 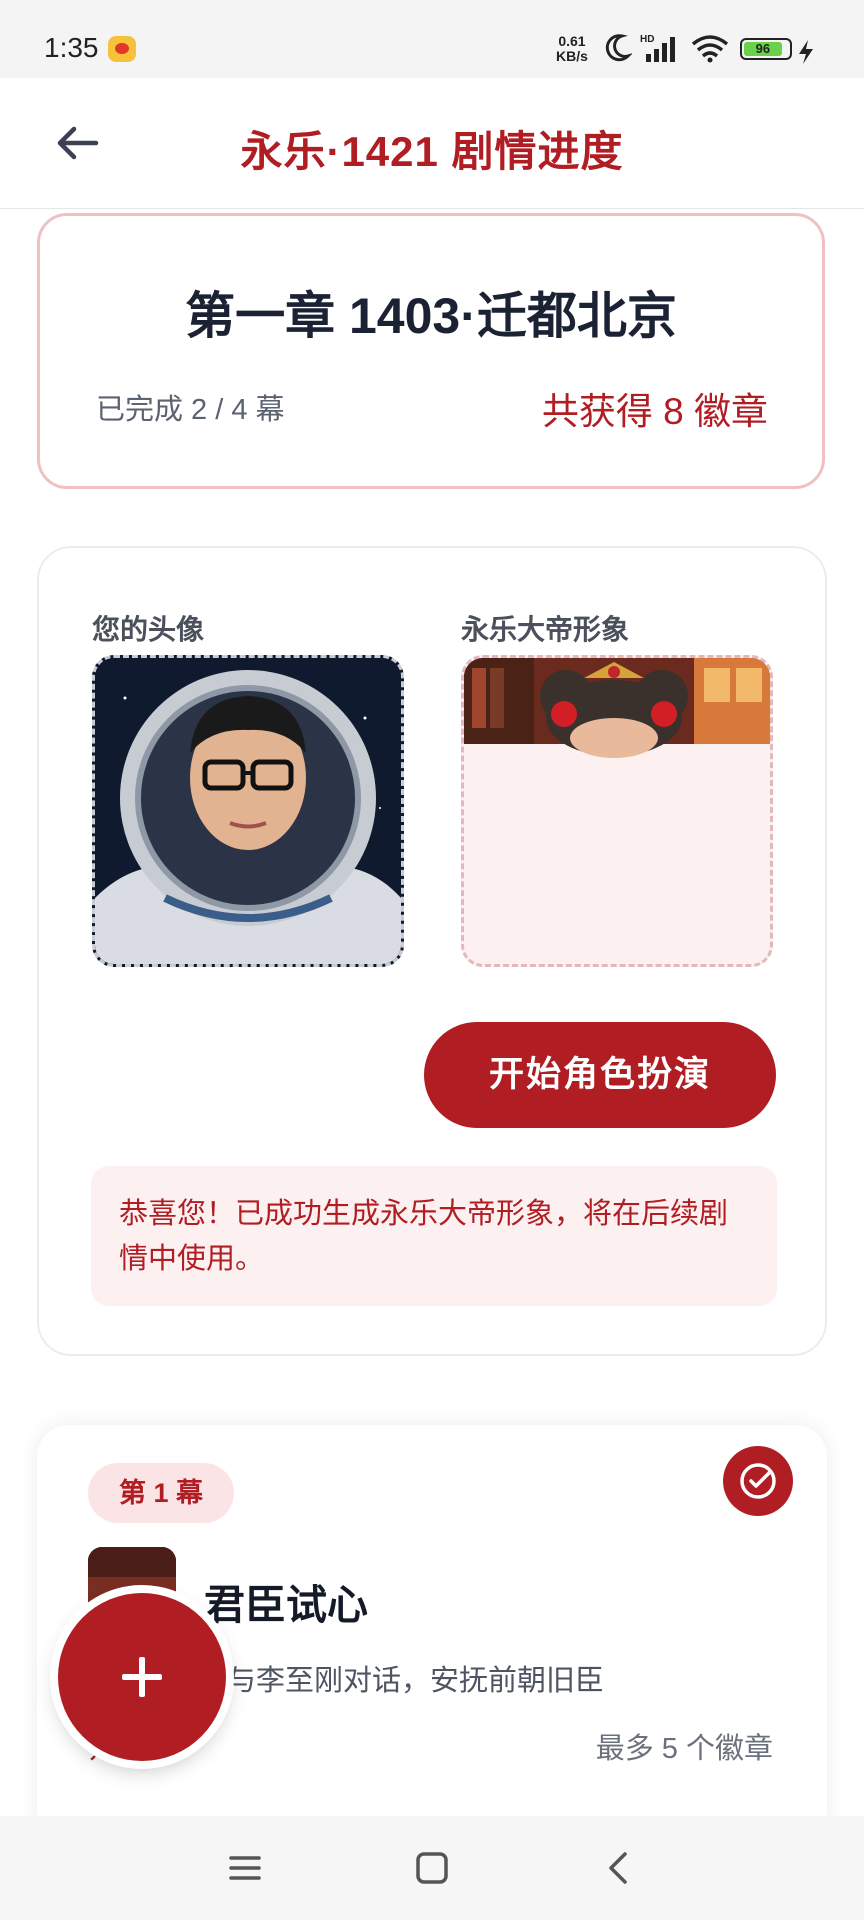 I want to click on charging-icon, so click(x=806, y=52).